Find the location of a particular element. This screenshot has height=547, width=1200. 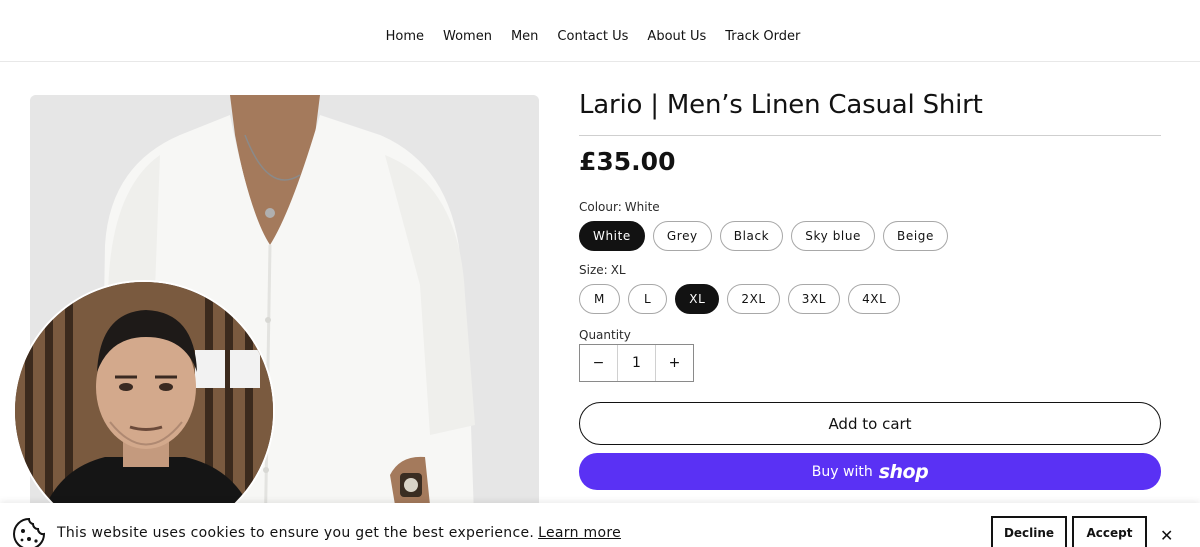

quantity-decrease-button: − is located at coordinates (598, 363).